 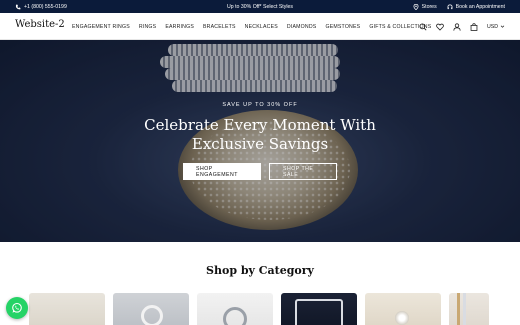 What do you see at coordinates (302, 27) in the screenshot?
I see `nav-diamonds: DIAMONDS` at bounding box center [302, 27].